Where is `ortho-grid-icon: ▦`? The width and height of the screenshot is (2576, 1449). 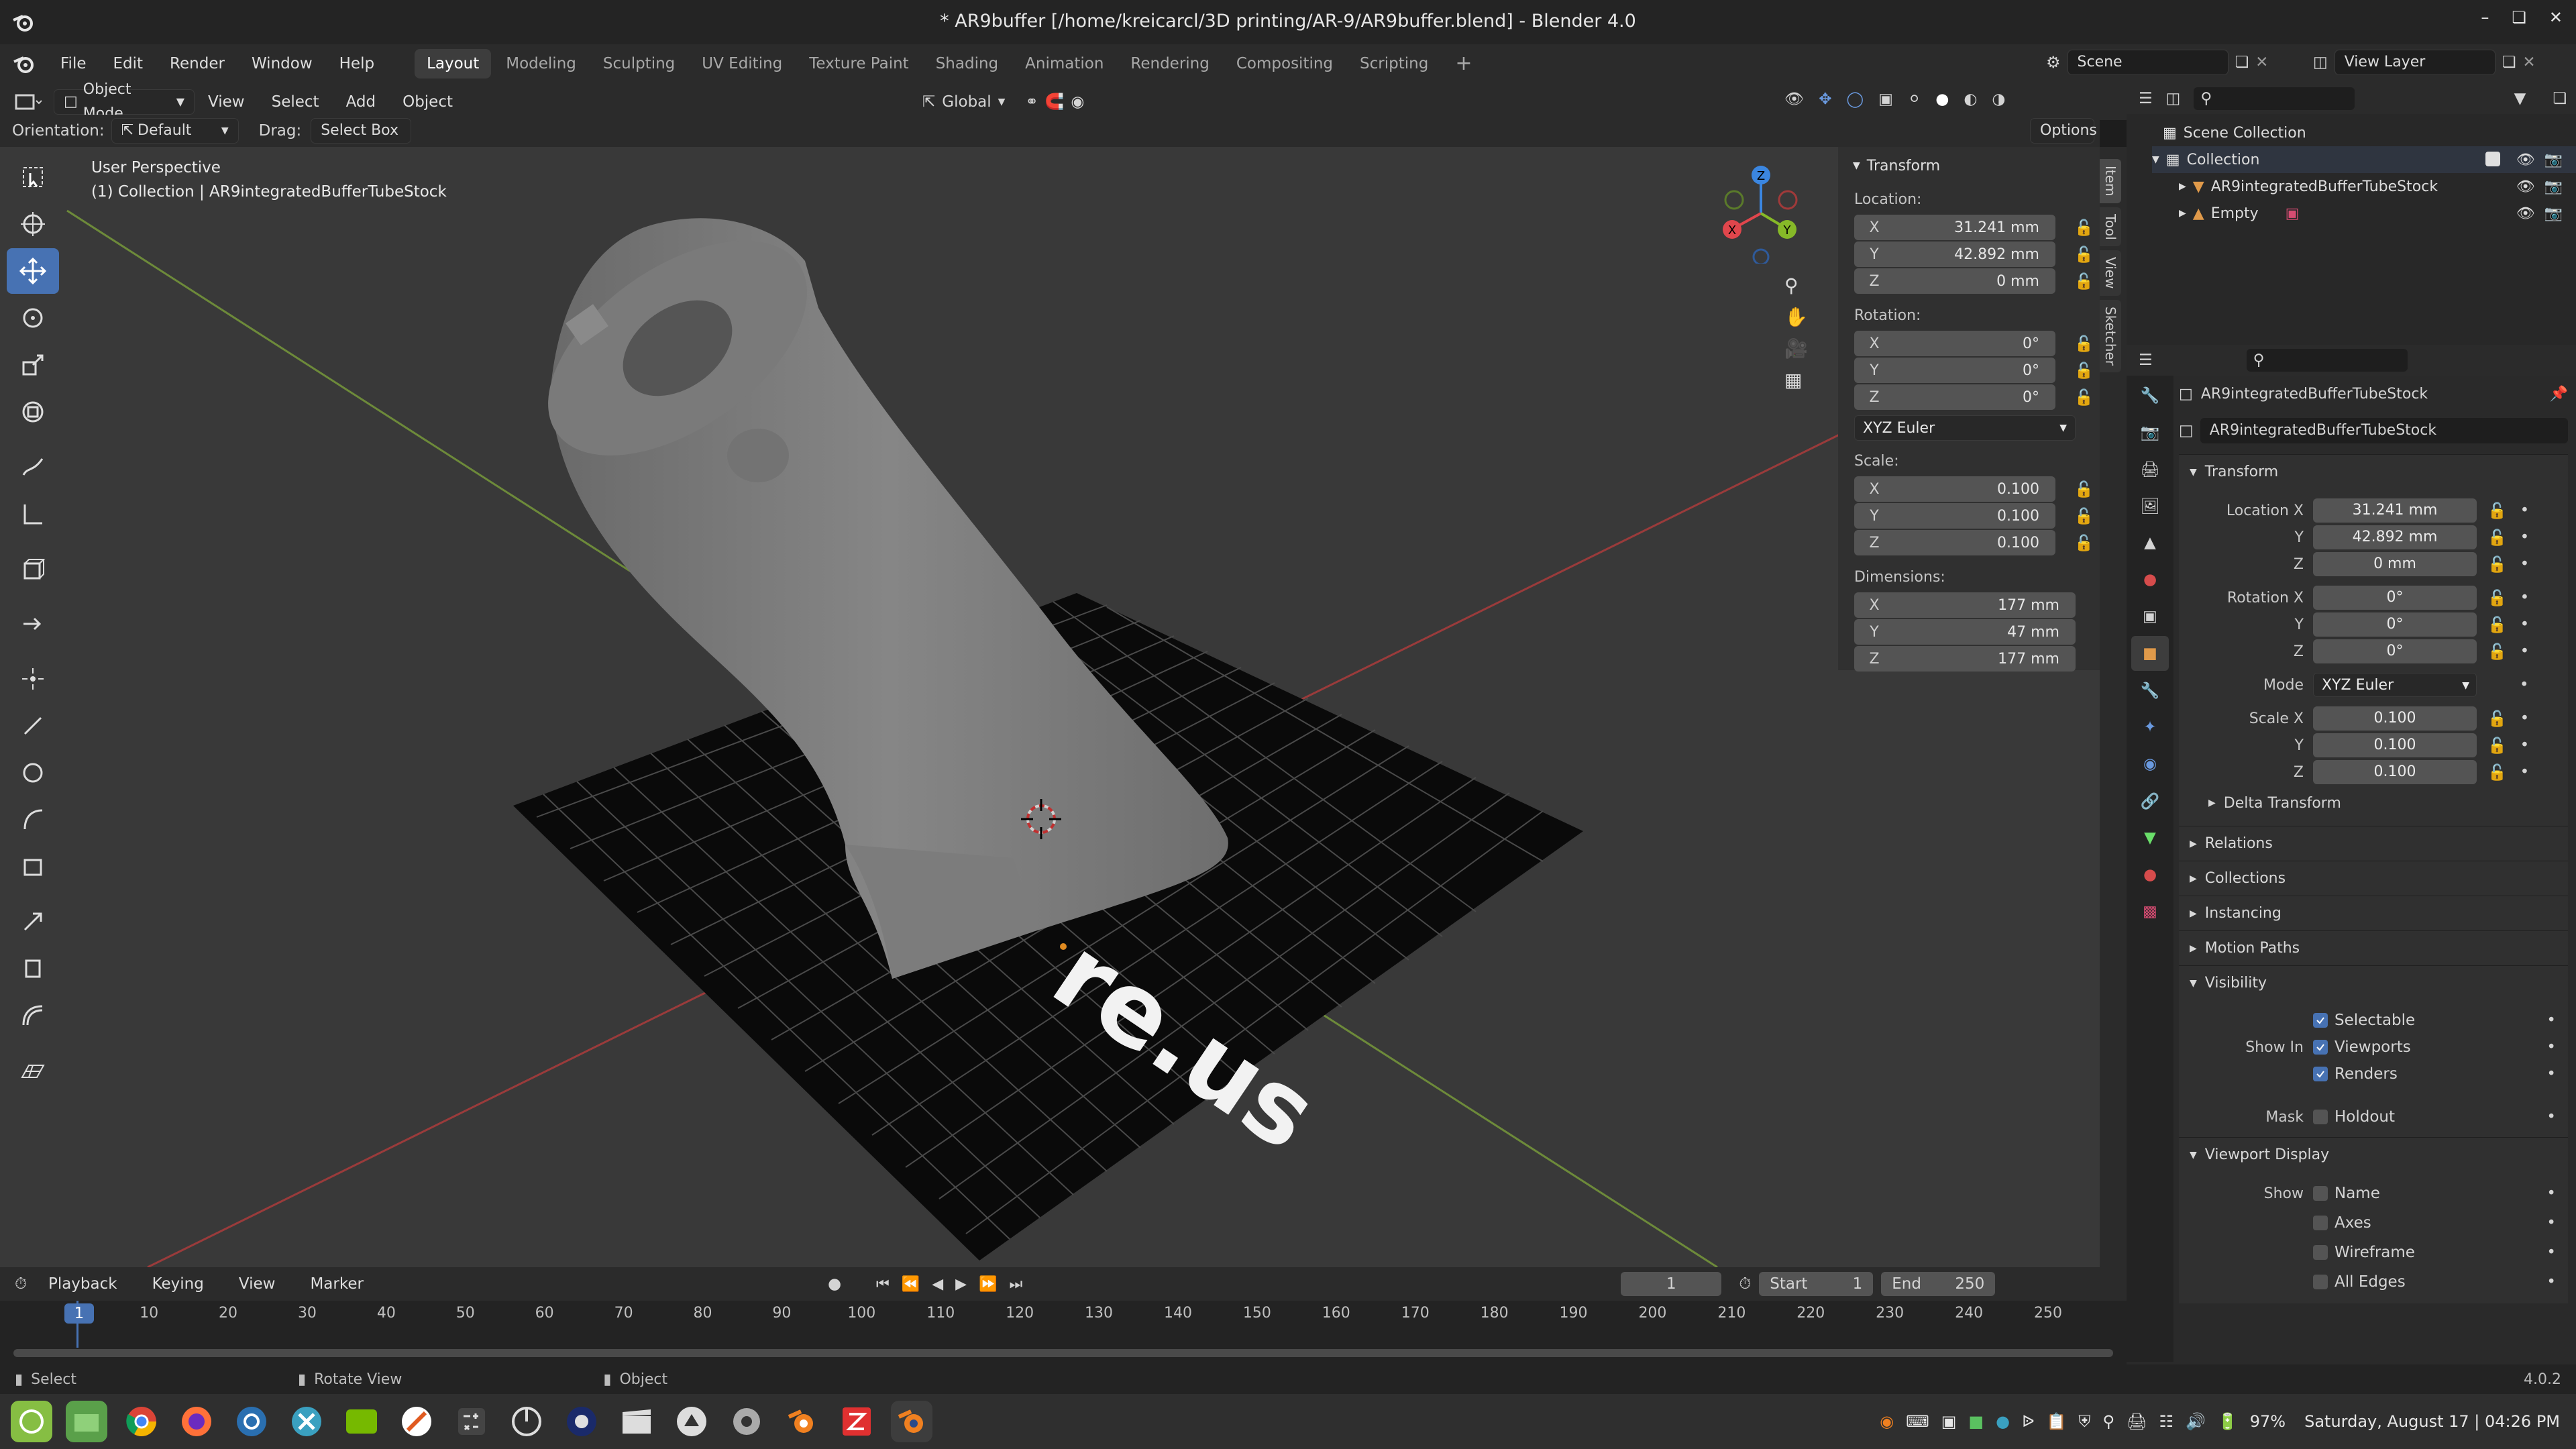
ortho-grid-icon: ▦ is located at coordinates (1796, 380).